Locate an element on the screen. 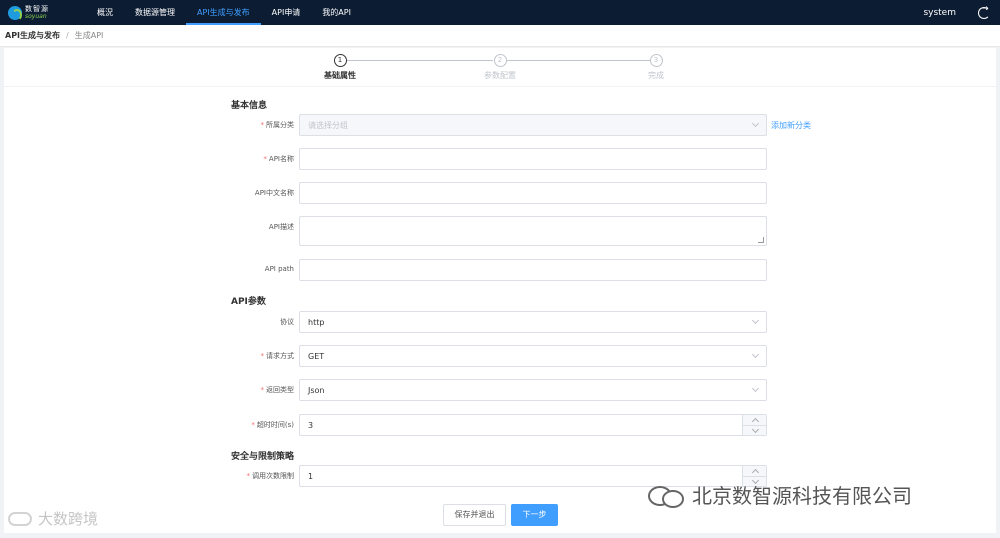  api-desc-label: API描述 is located at coordinates (281, 227).